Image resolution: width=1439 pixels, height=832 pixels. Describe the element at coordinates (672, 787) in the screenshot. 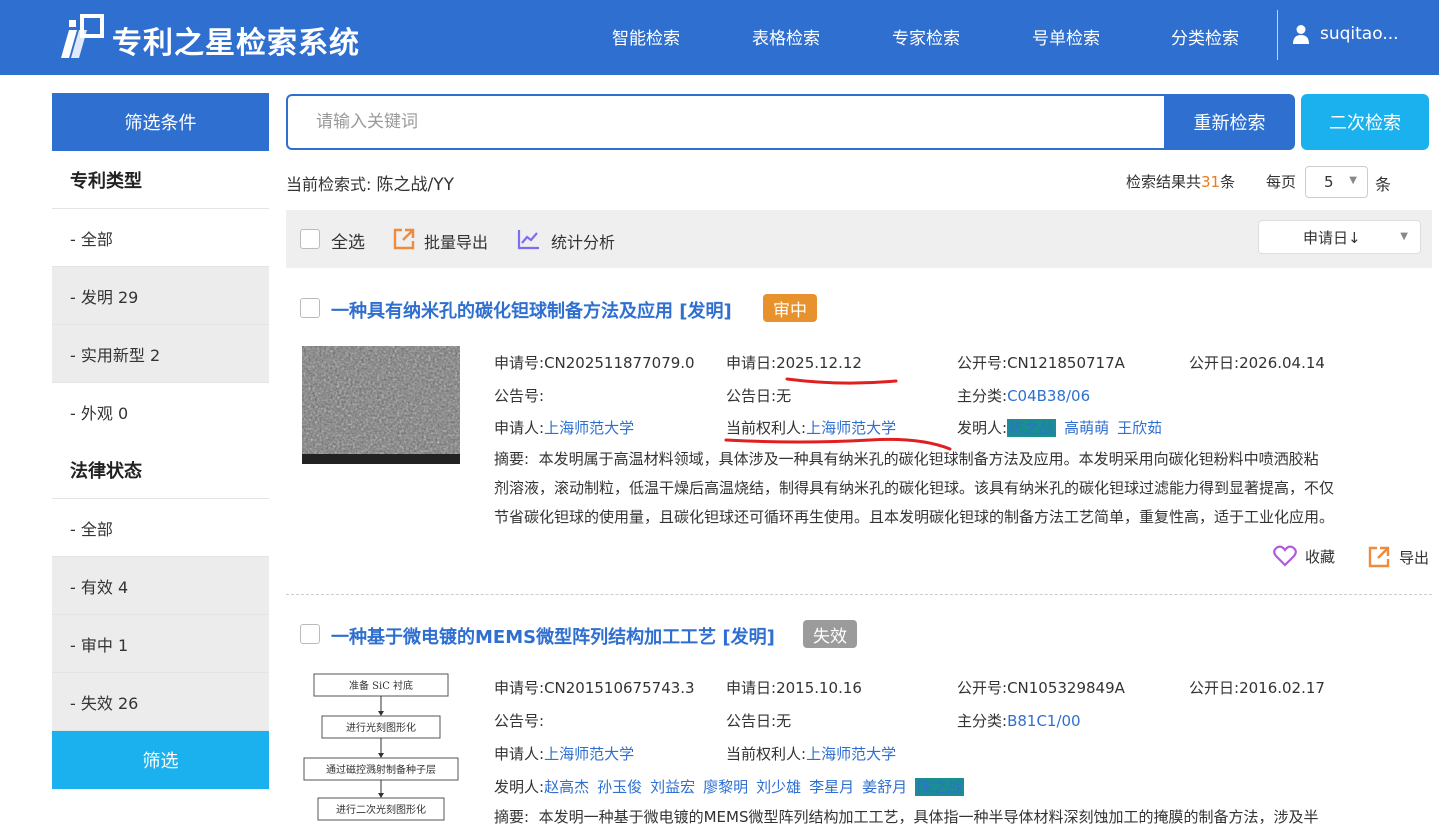

I see `inventor-link: 刘益宏` at that location.